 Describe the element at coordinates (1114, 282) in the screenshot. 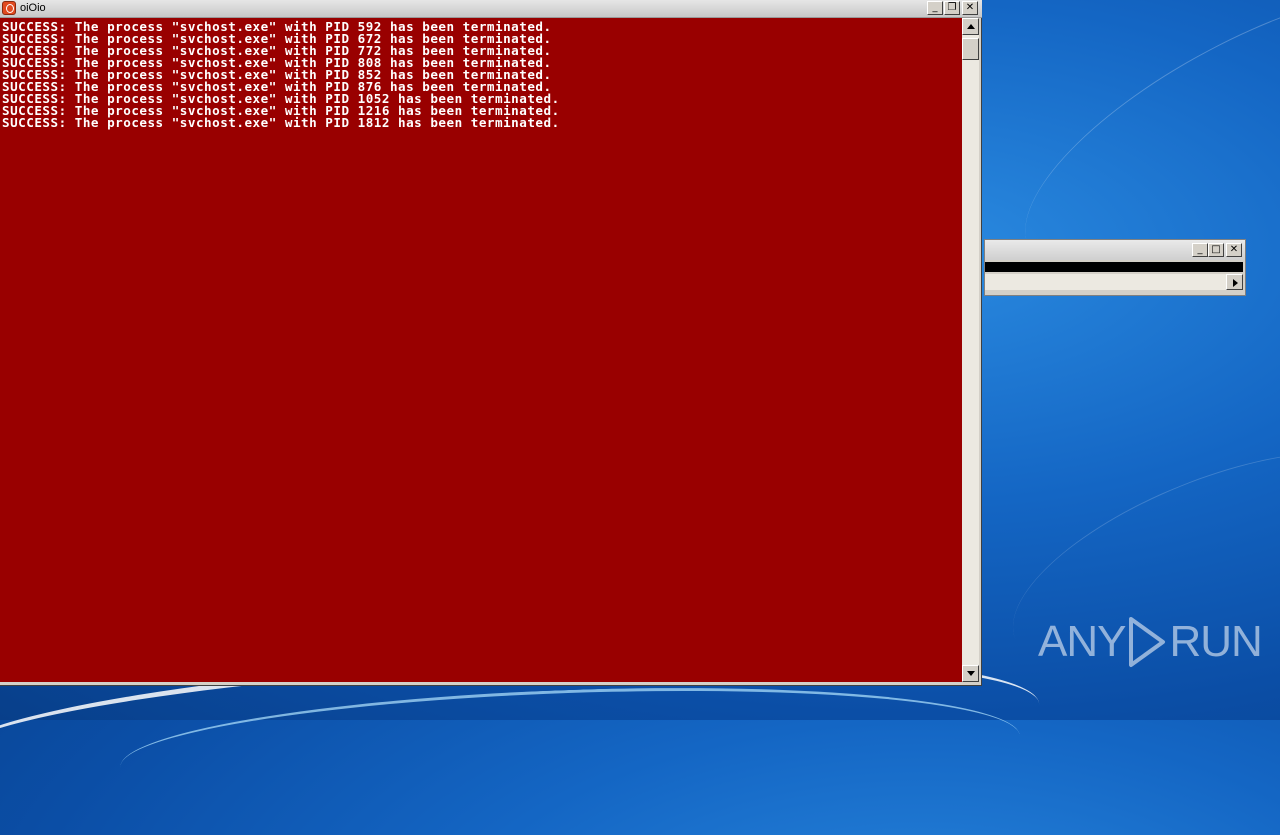

I see `horizontal-scrollbar` at that location.